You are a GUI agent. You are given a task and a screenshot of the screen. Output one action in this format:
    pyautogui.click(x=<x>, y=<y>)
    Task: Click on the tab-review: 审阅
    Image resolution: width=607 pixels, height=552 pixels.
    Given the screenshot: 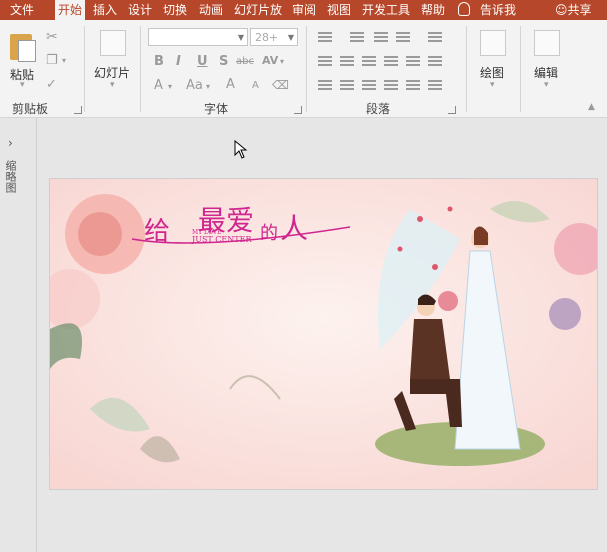 What is the action you would take?
    pyautogui.click(x=304, y=10)
    